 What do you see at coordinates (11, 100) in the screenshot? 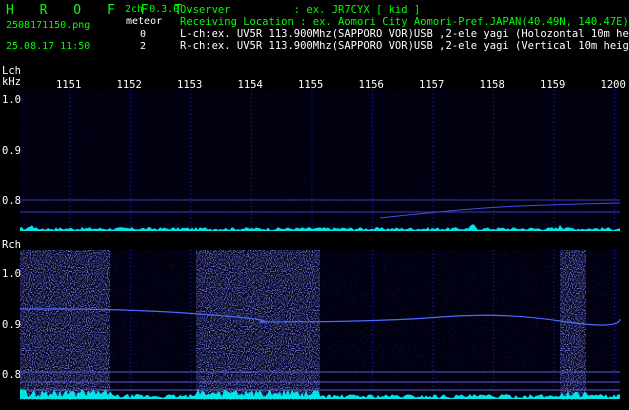
I see `lch-ytick-1: 1.0` at bounding box center [11, 100].